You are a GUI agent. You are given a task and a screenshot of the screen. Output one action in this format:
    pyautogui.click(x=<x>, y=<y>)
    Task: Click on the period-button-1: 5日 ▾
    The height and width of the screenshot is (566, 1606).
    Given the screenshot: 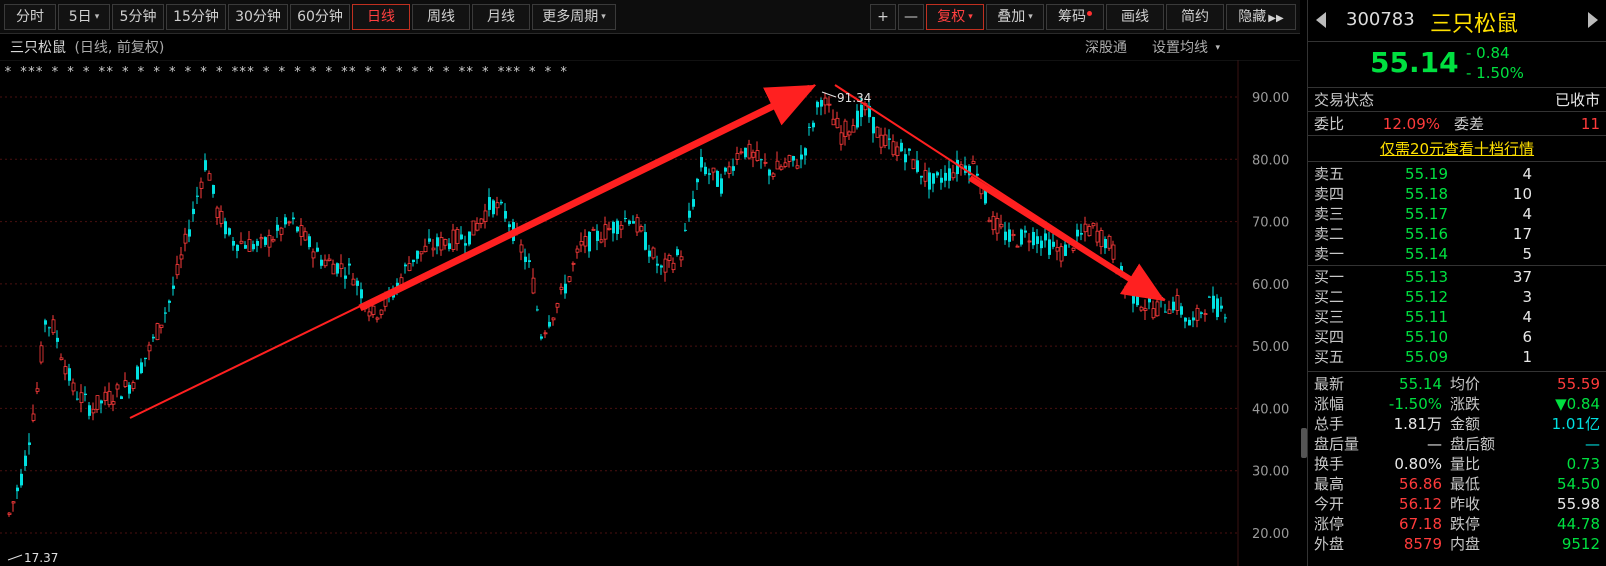 What is the action you would take?
    pyautogui.click(x=84, y=17)
    